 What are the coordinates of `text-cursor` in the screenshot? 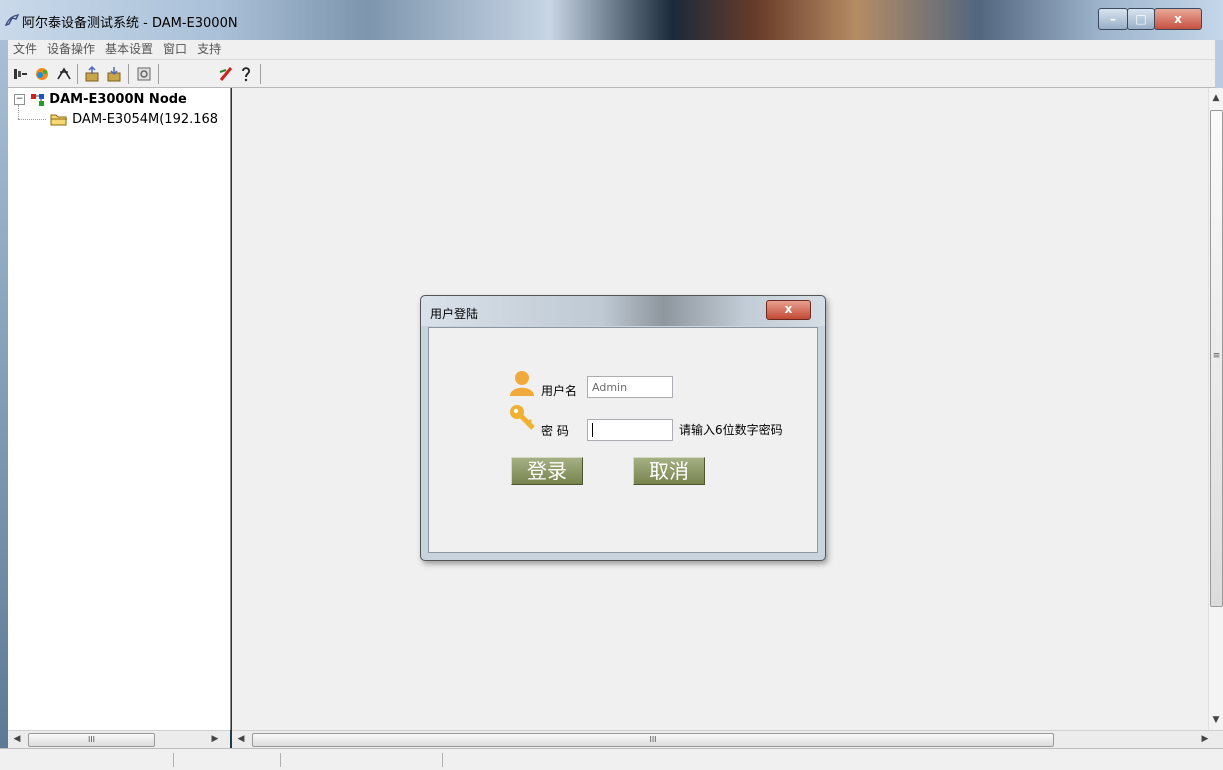 It's located at (592, 430).